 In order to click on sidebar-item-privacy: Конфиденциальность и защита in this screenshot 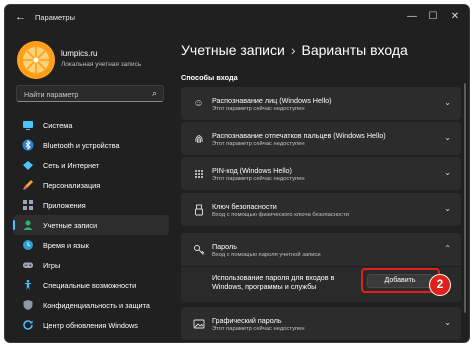, I will do `click(91, 305)`.